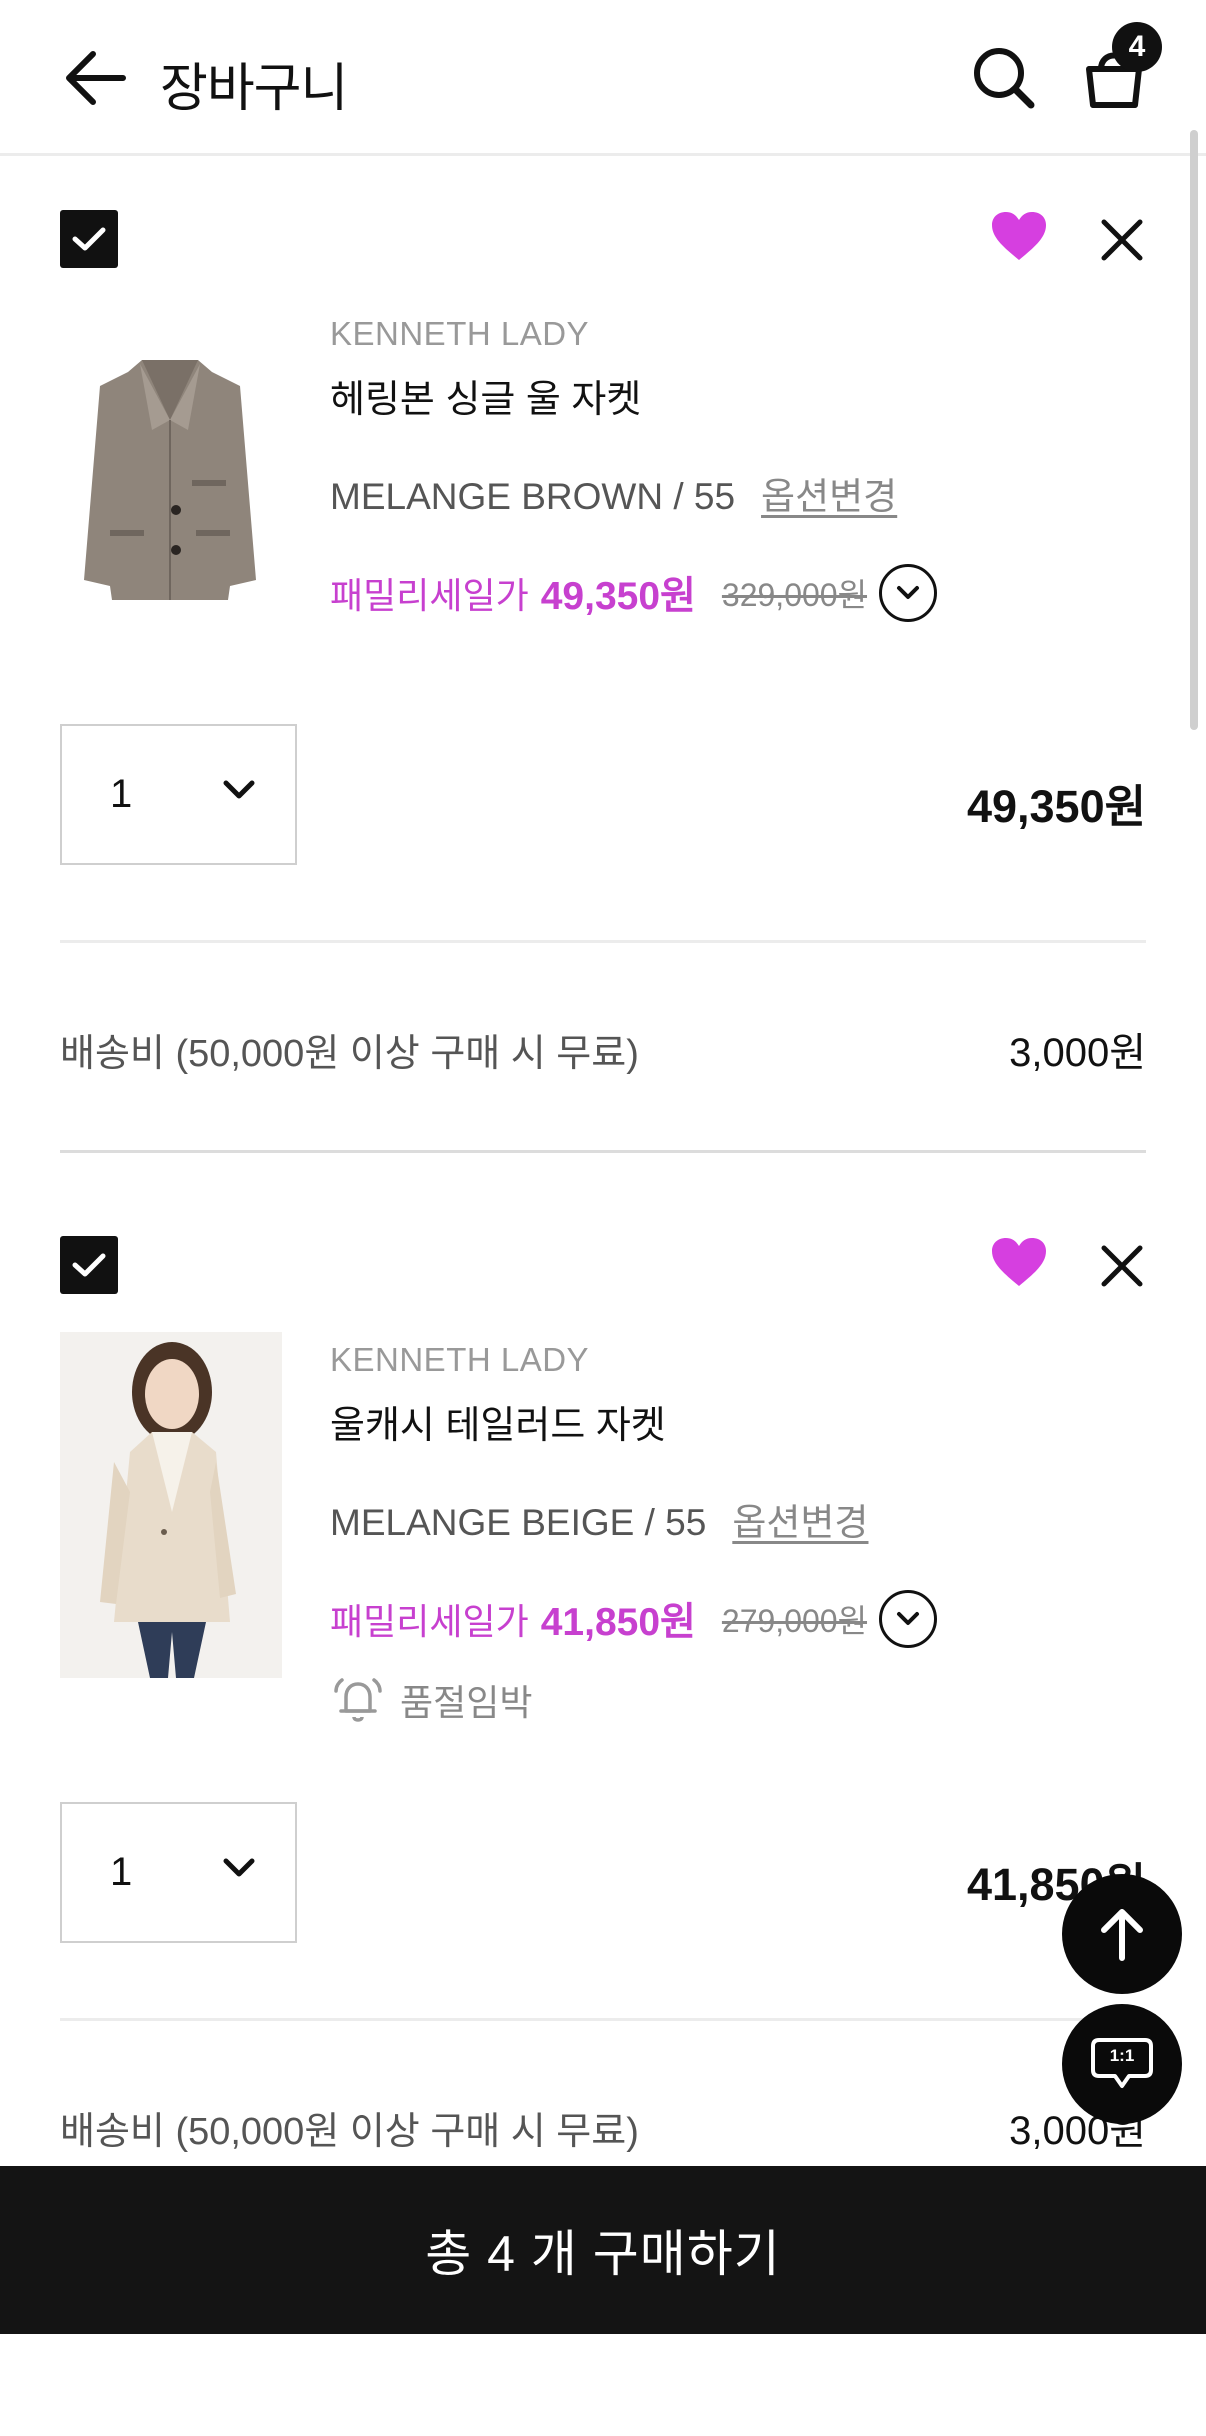  Describe the element at coordinates (498, 1421) in the screenshot. I see `product-name: 울캐시 테일러드 자켓` at that location.